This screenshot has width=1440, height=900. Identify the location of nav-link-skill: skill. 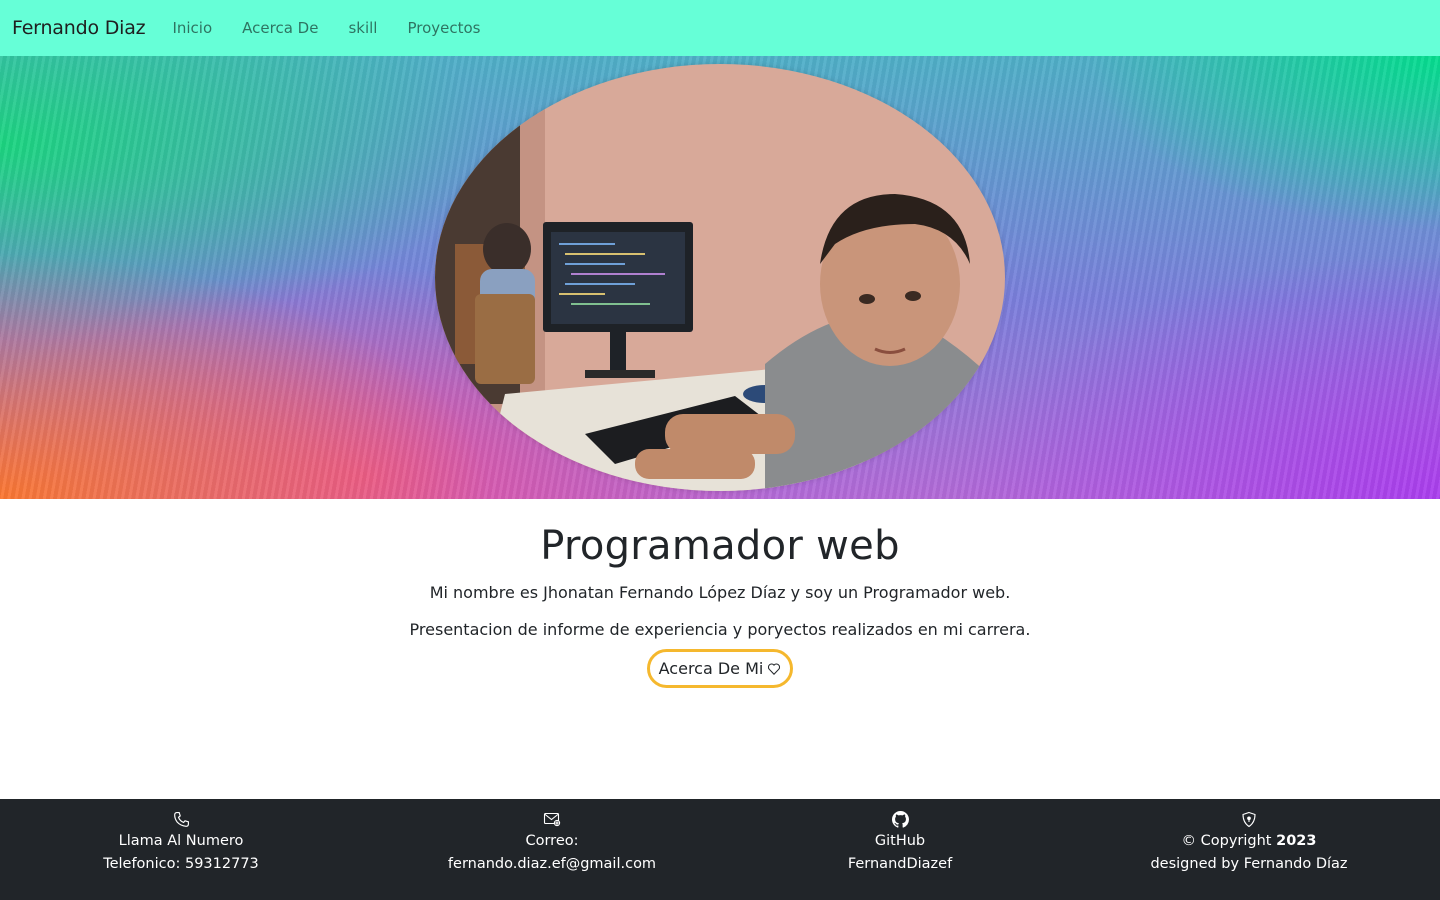
(362, 28).